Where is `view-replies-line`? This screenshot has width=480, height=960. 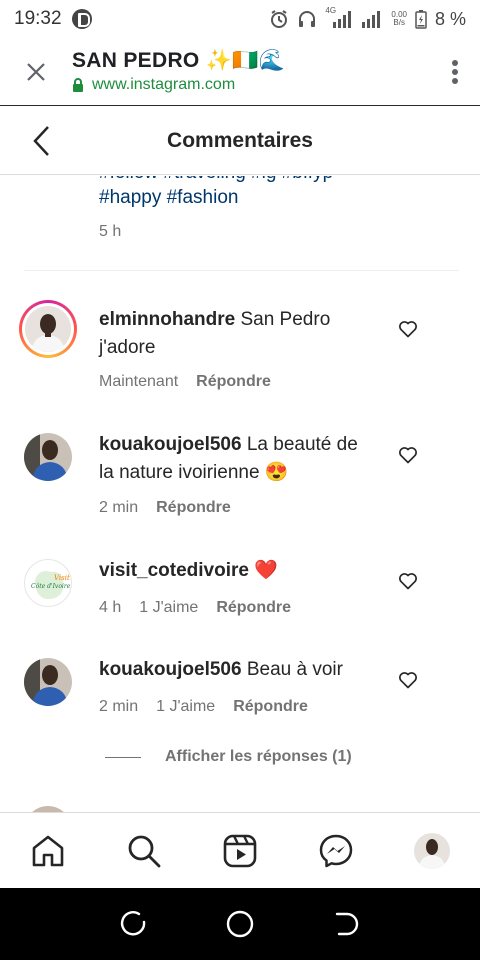
view-replies-line is located at coordinates (123, 757).